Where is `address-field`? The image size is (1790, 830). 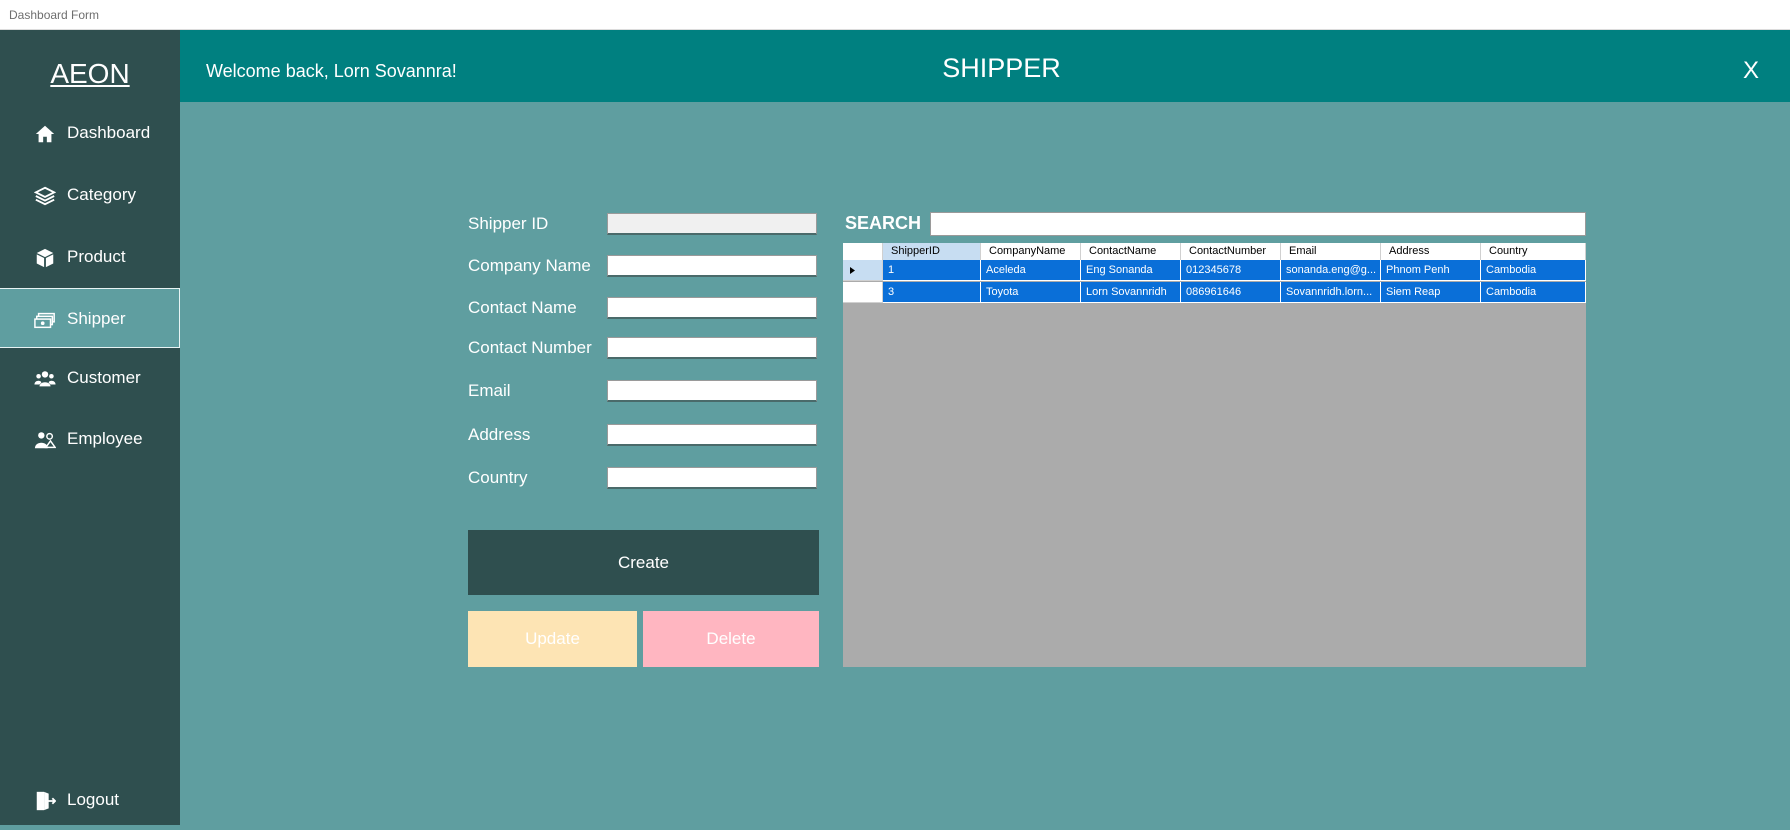
address-field is located at coordinates (712, 435).